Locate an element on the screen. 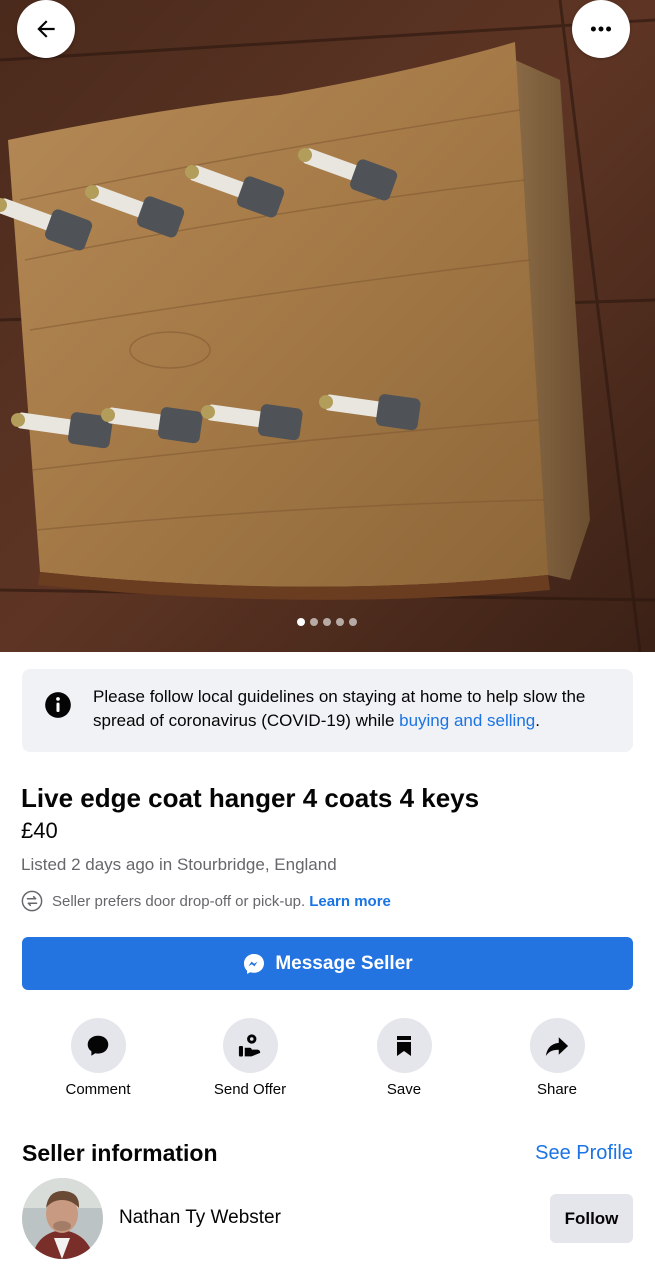 The height and width of the screenshot is (1280, 655). photo-pagination-dots is located at coordinates (327, 622).